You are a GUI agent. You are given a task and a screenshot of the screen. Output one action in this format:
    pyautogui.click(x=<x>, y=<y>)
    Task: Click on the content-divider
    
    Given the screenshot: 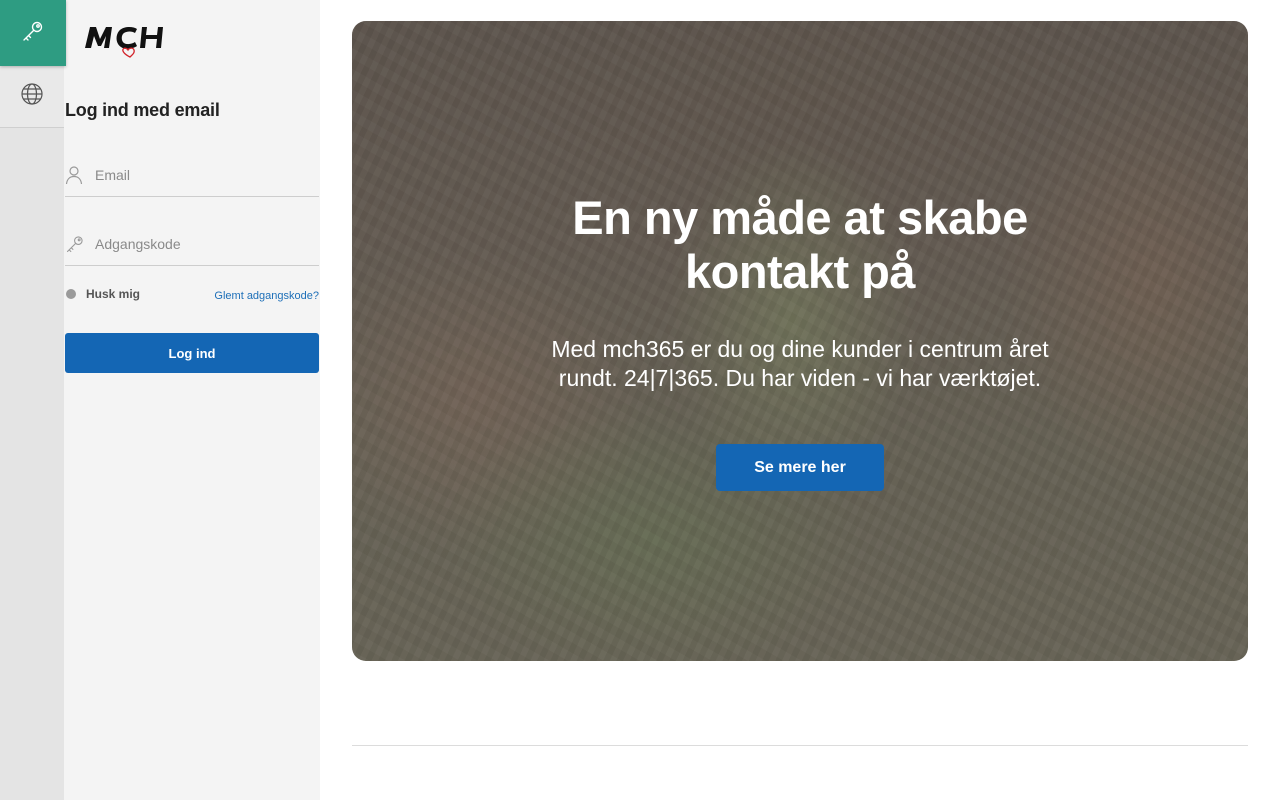 What is the action you would take?
    pyautogui.click(x=800, y=745)
    